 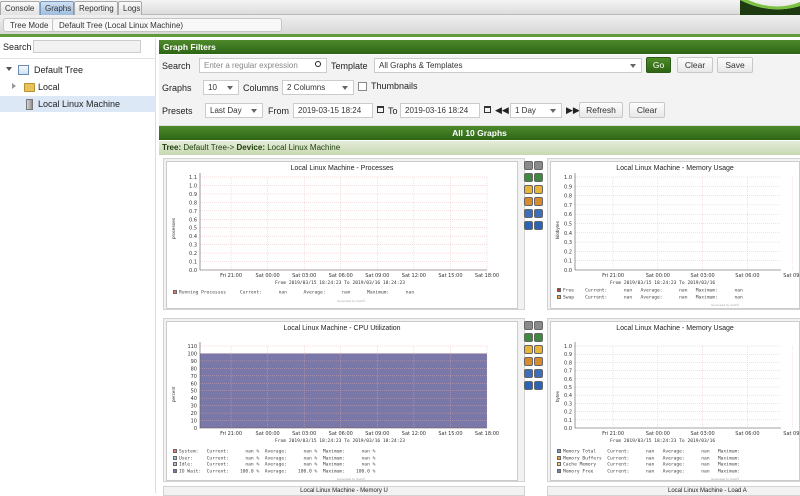 What do you see at coordinates (735, 65) in the screenshot?
I see `save-button: Save` at bounding box center [735, 65].